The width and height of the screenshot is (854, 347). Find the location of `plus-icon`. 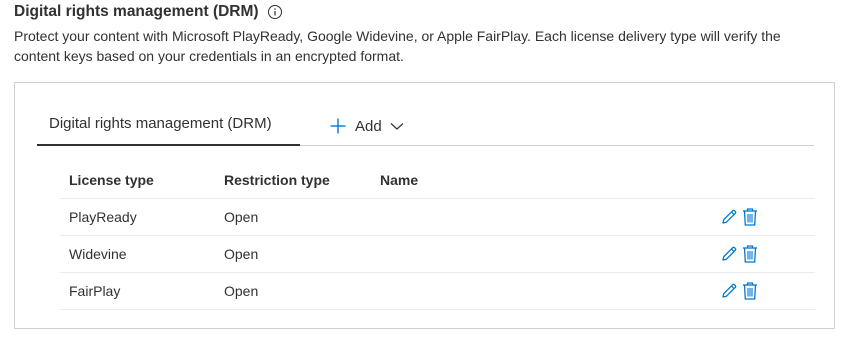

plus-icon is located at coordinates (338, 126).